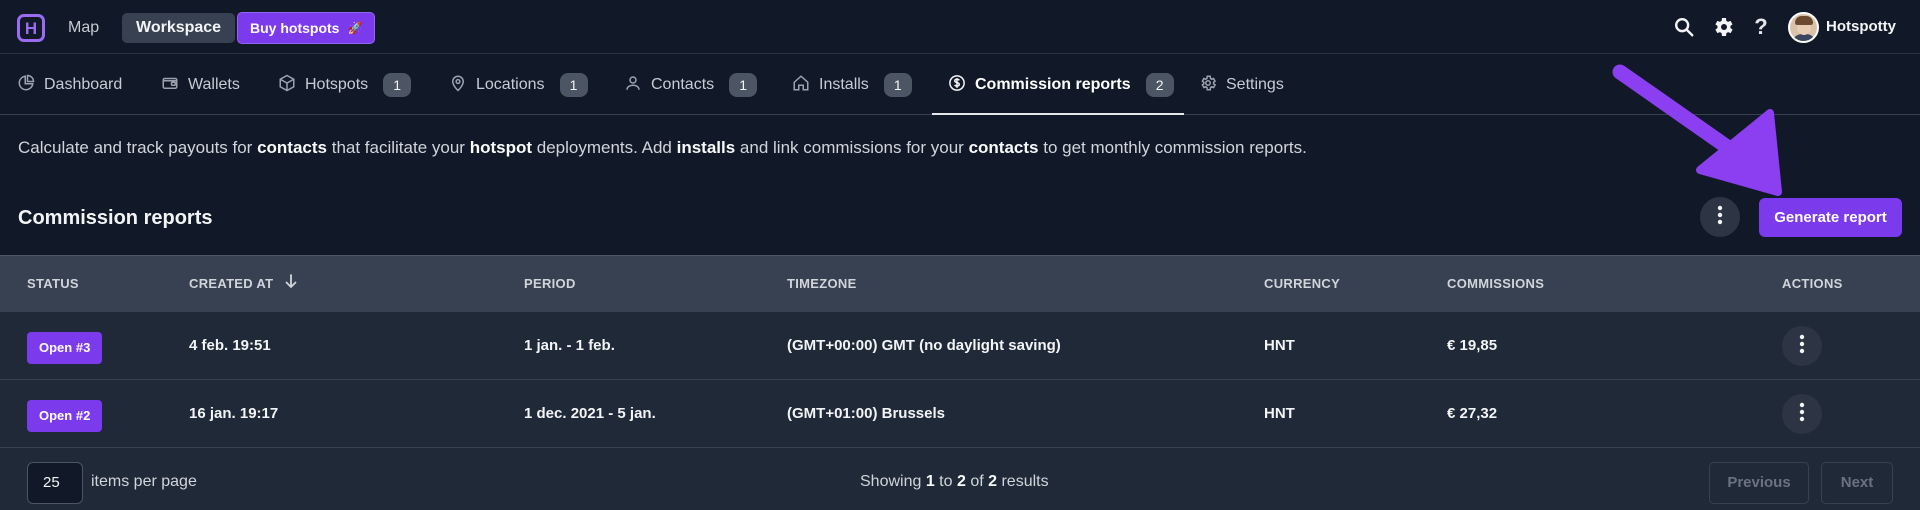 The height and width of the screenshot is (510, 1920). What do you see at coordinates (53, 284) in the screenshot?
I see `column-header-status: STATUS` at bounding box center [53, 284].